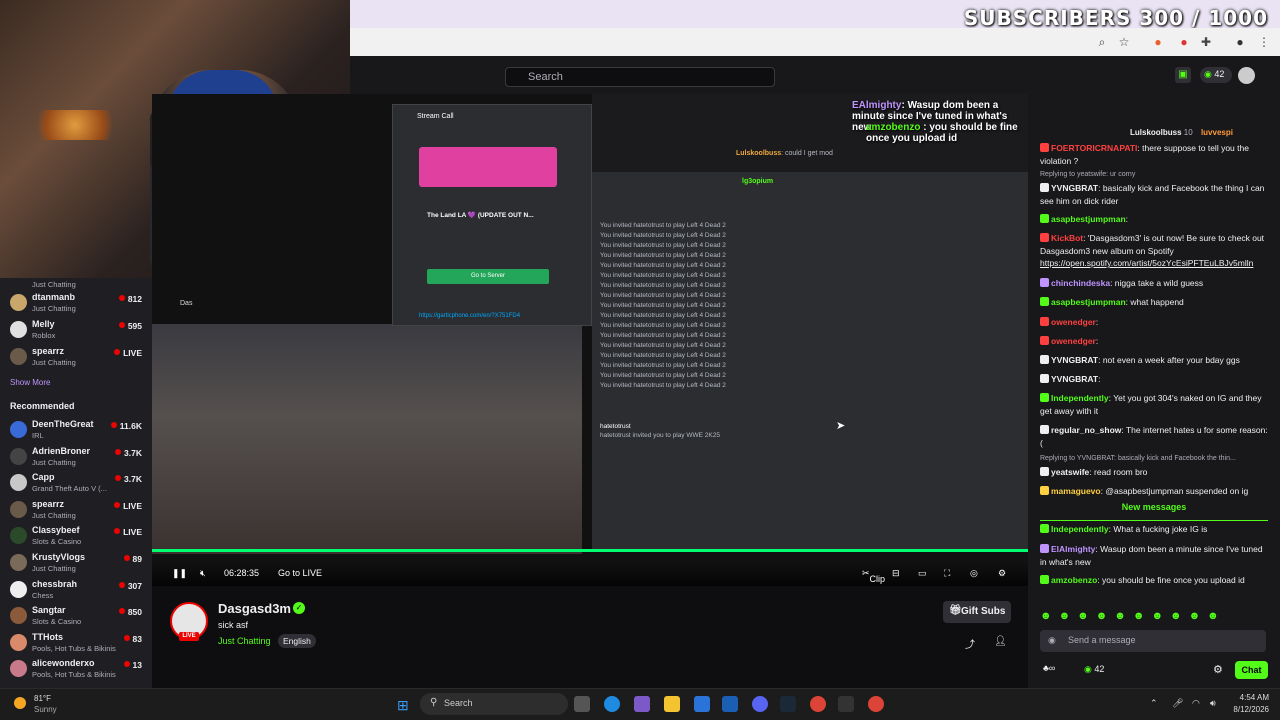 The width and height of the screenshot is (1280, 720). What do you see at coordinates (1251, 670) in the screenshot?
I see `chat-send-button: Chat` at bounding box center [1251, 670].